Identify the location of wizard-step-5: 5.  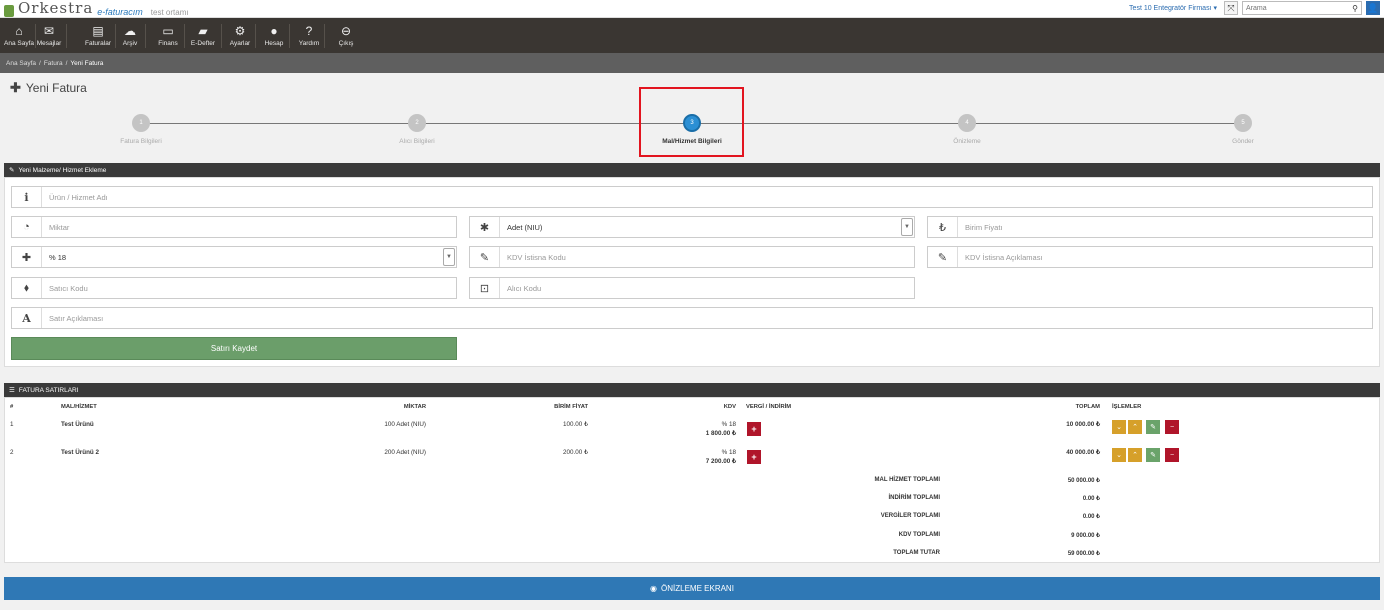
(1243, 123).